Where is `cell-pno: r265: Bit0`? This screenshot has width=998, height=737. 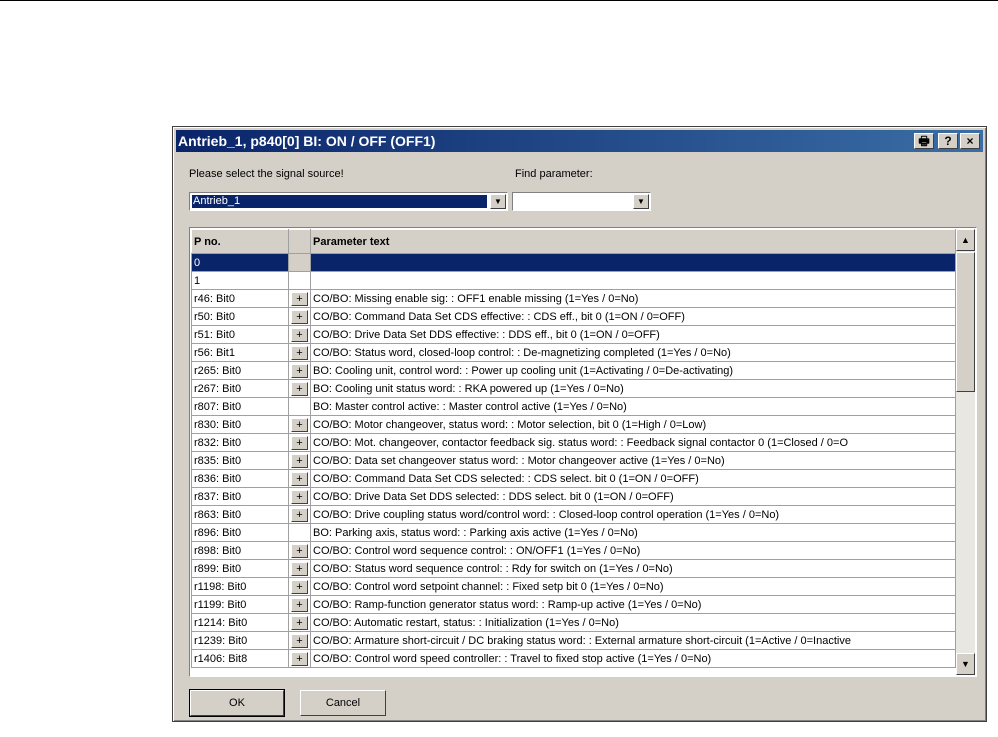
cell-pno: r265: Bit0 is located at coordinates (240, 370).